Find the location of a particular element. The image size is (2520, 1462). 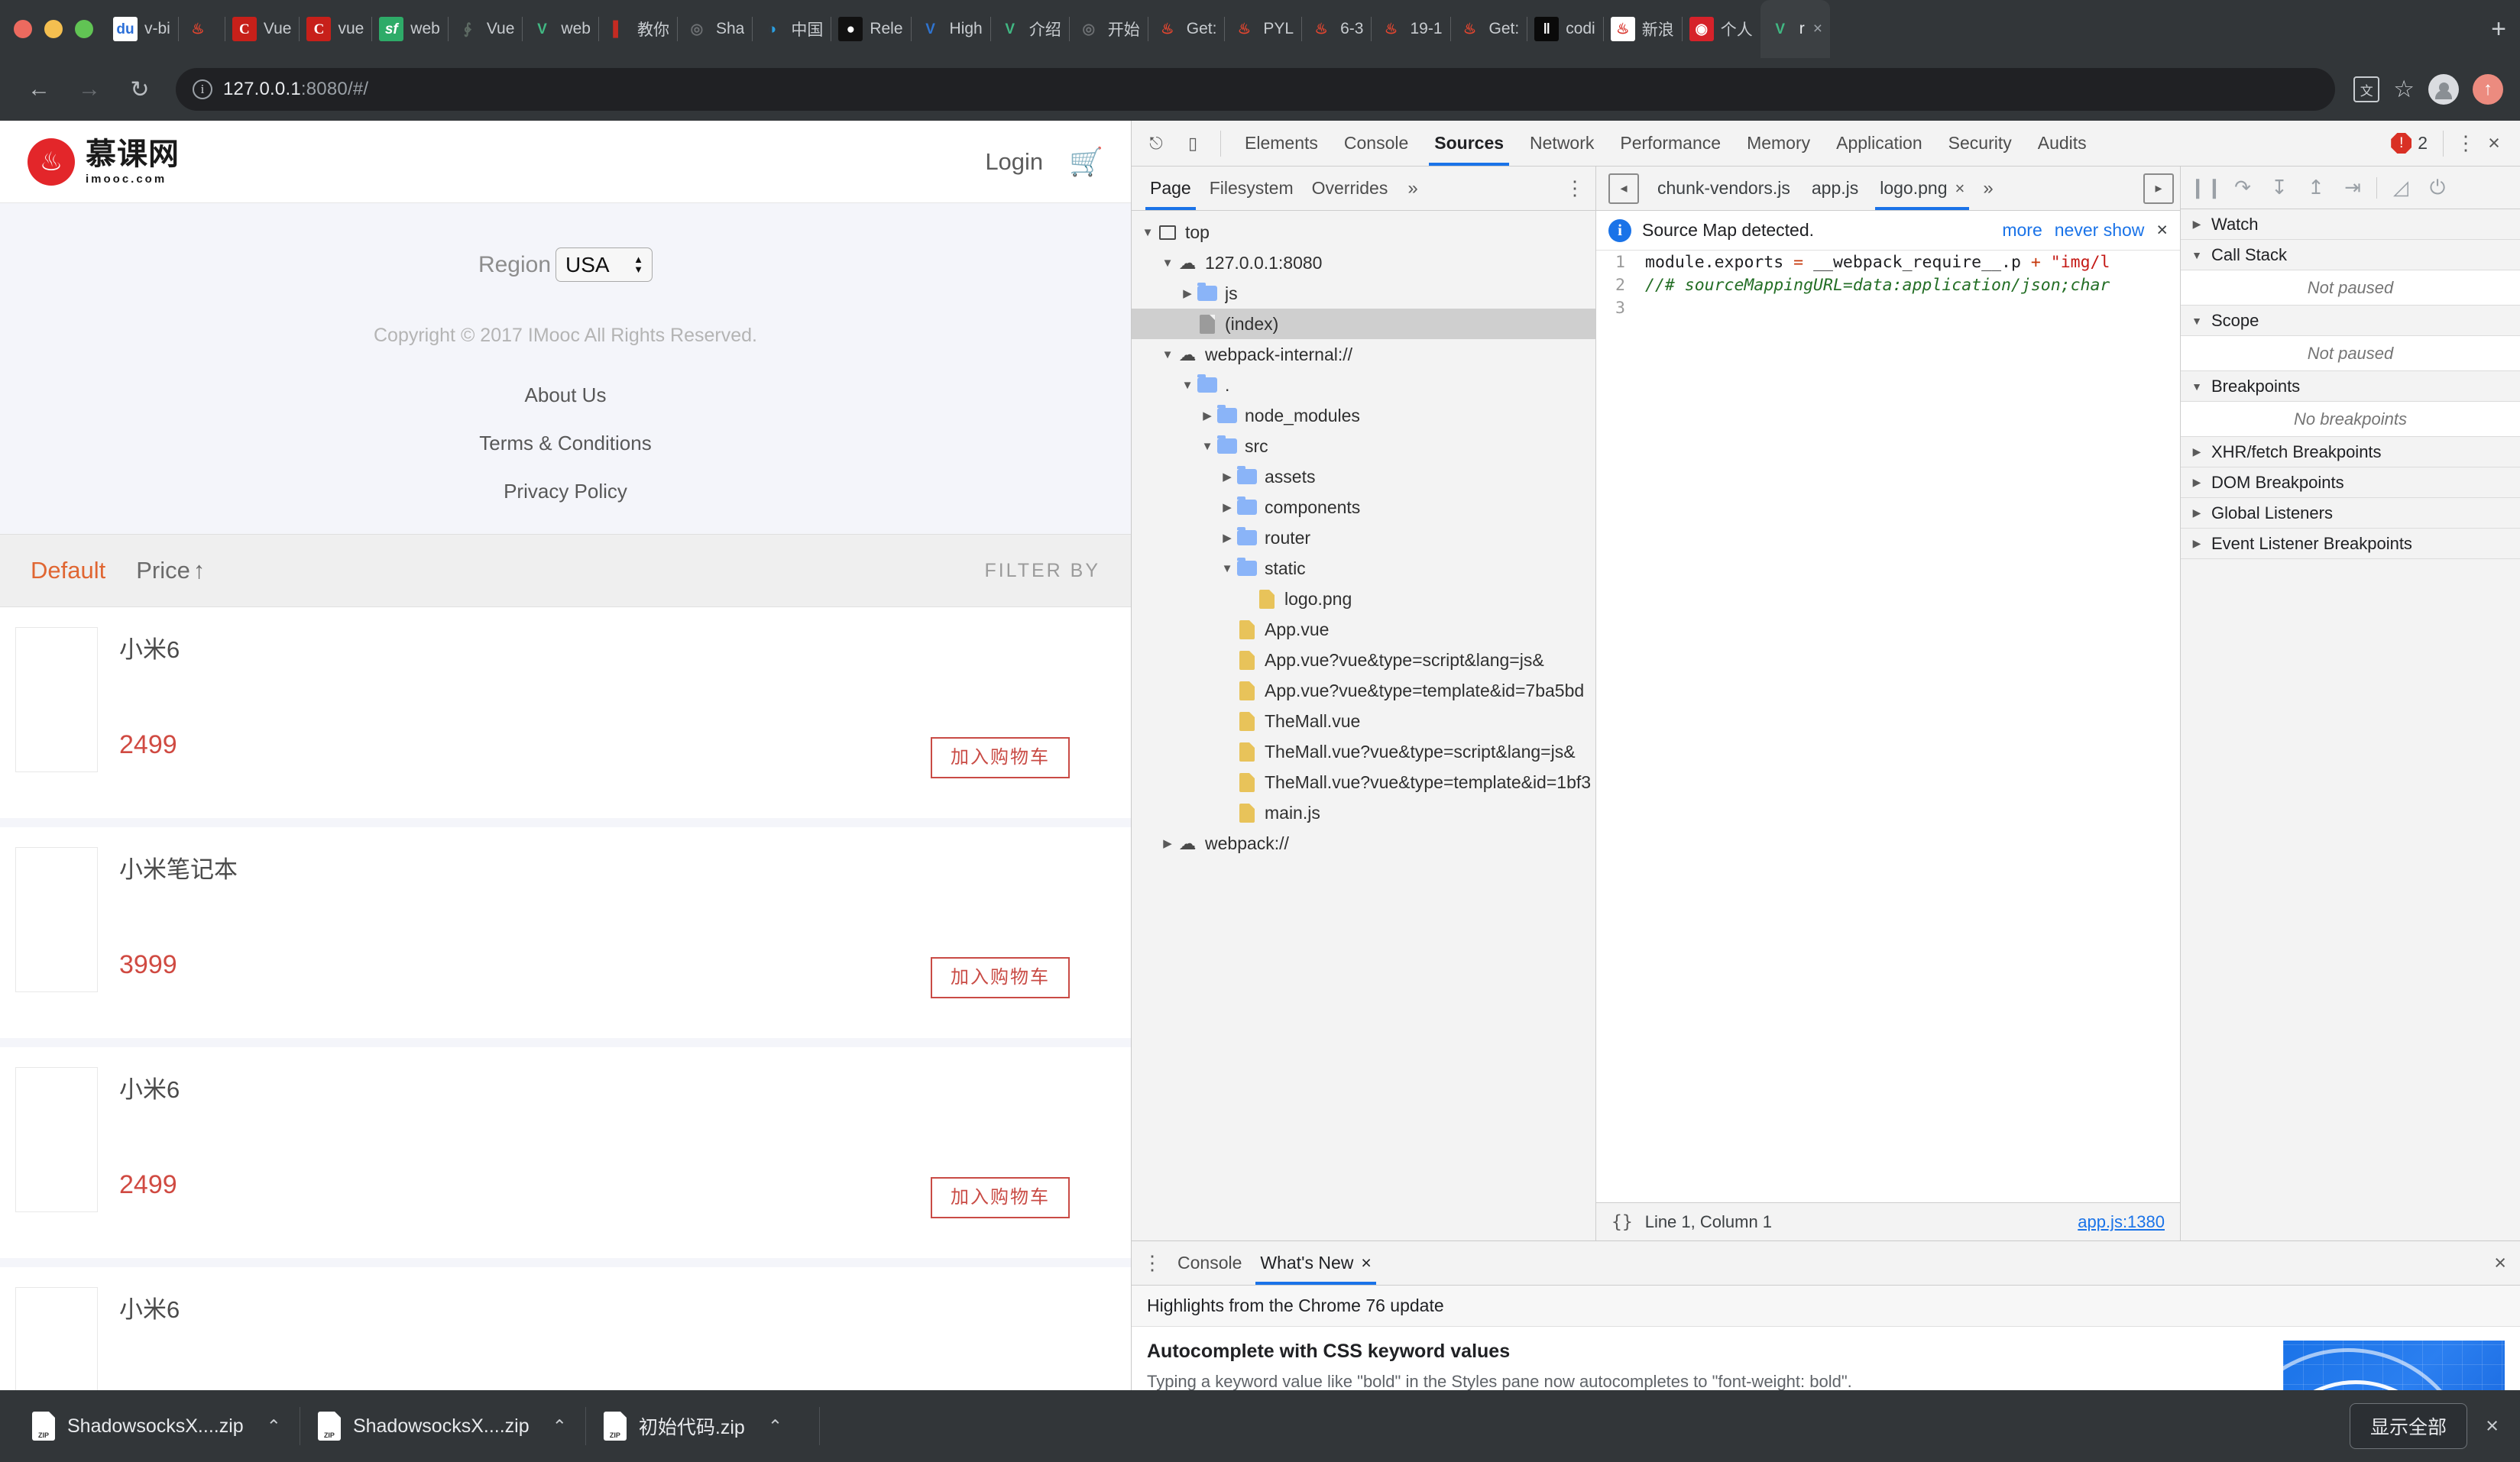

file-tree-node: ▼. is located at coordinates (1363, 385).